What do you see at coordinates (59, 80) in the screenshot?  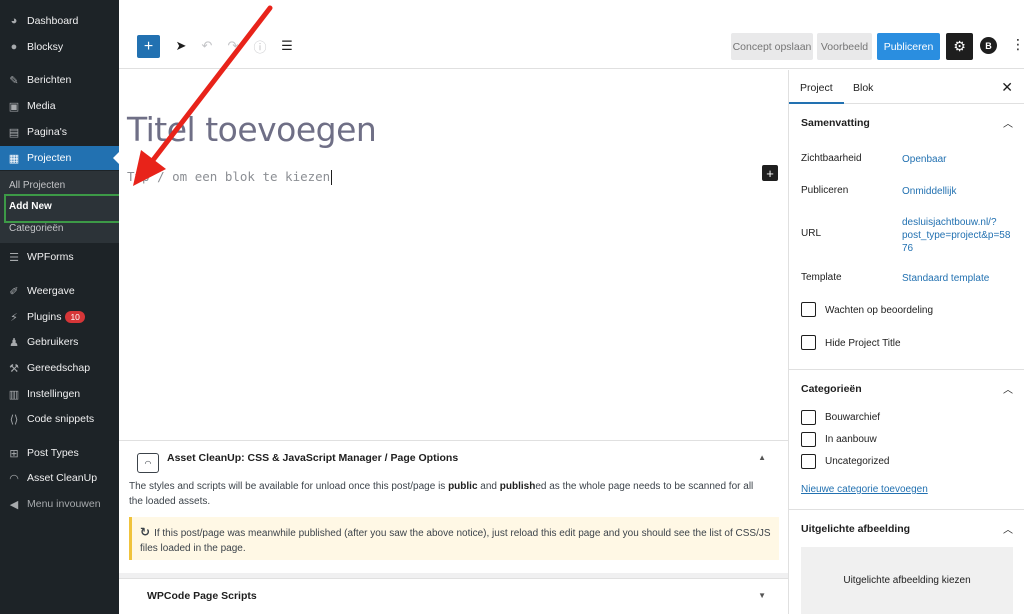 I see `menu-berichten: ✎ Berichten` at bounding box center [59, 80].